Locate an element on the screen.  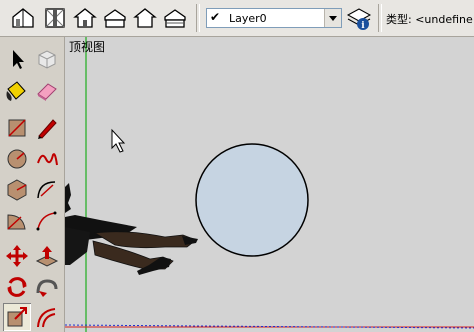
view-title: 顶视图 is located at coordinates (87, 47).